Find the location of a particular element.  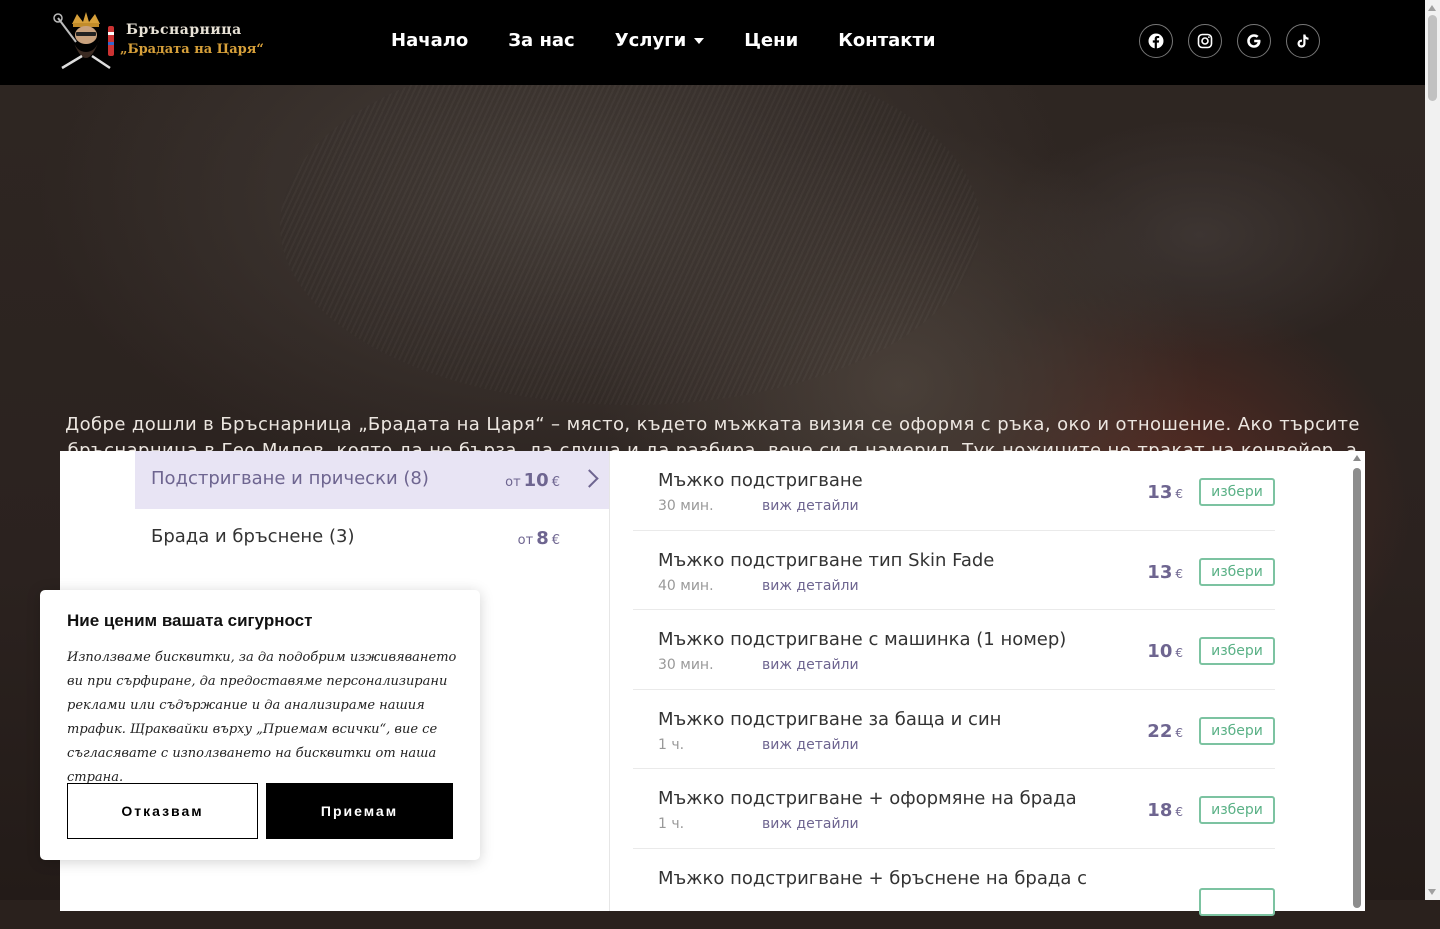

service-price: 10 € is located at coordinates (1165, 651).